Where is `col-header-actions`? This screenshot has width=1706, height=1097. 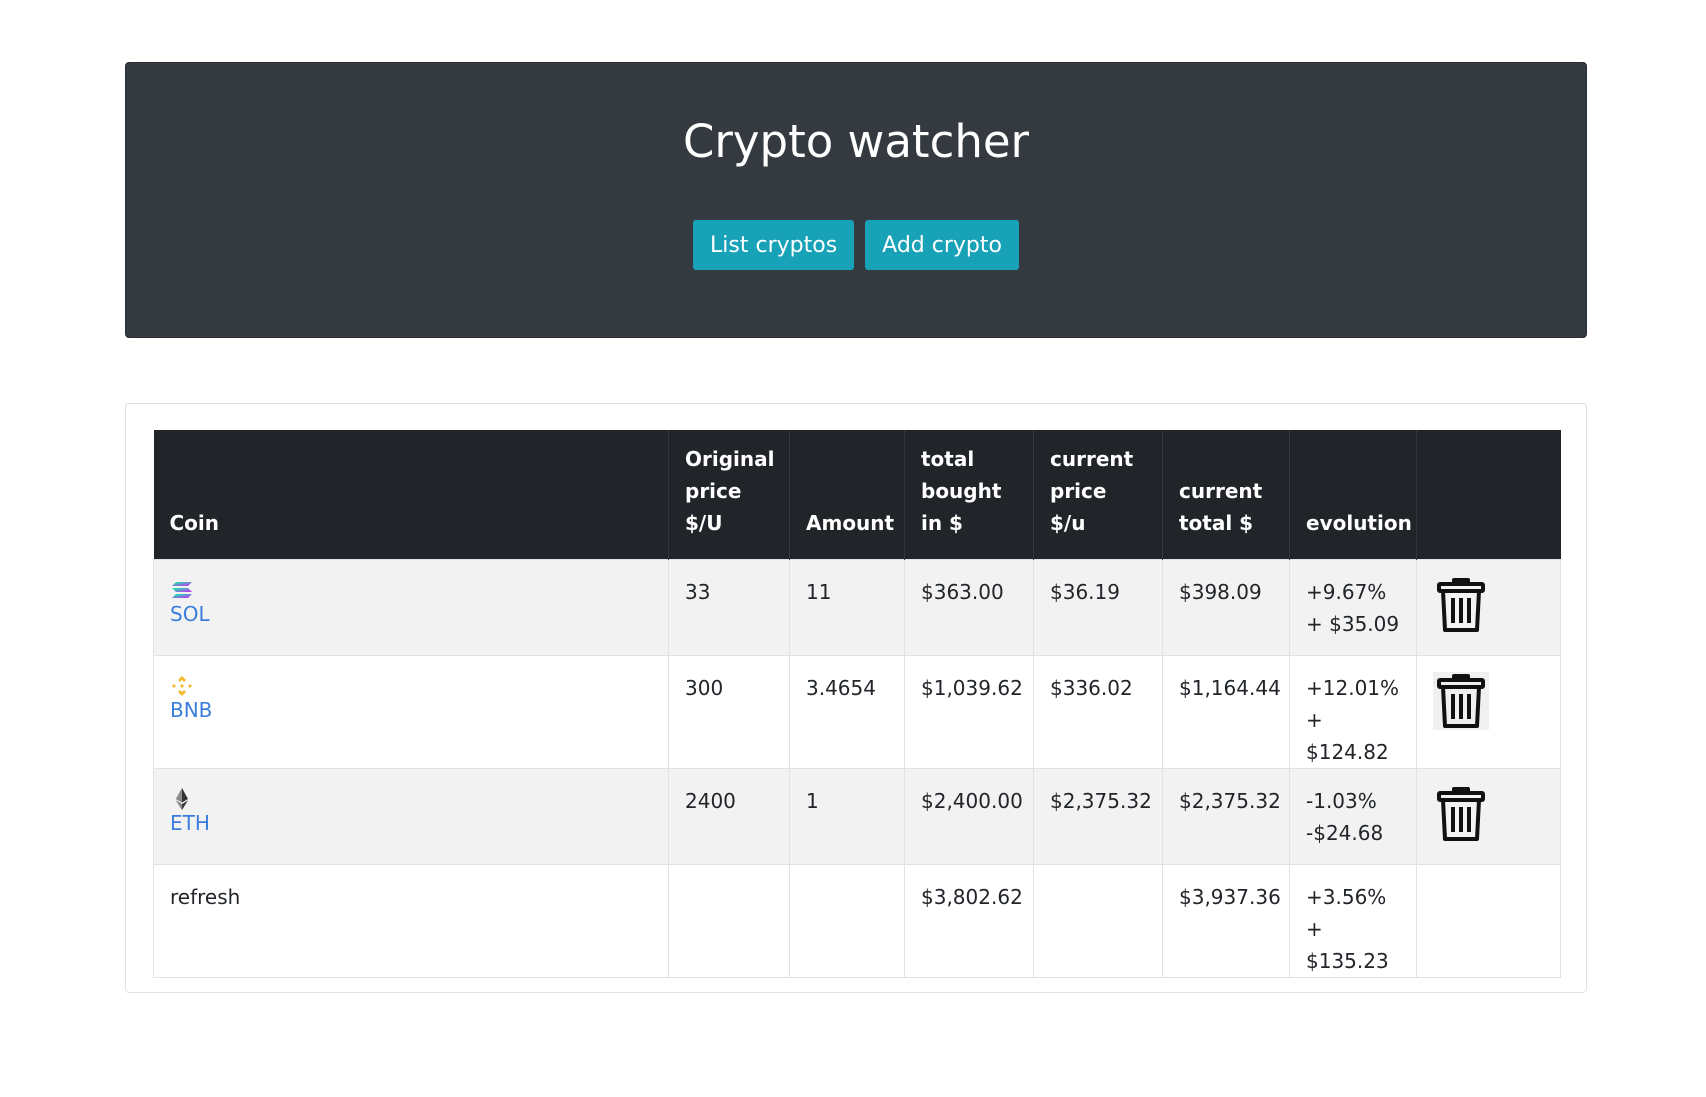
col-header-actions is located at coordinates (1488, 494).